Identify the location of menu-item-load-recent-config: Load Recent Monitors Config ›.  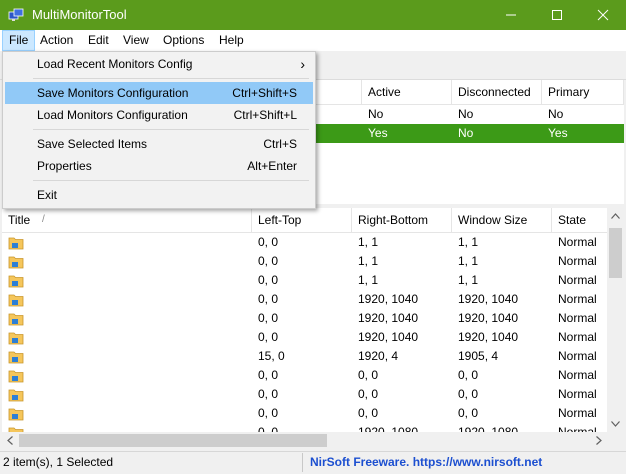
(159, 64).